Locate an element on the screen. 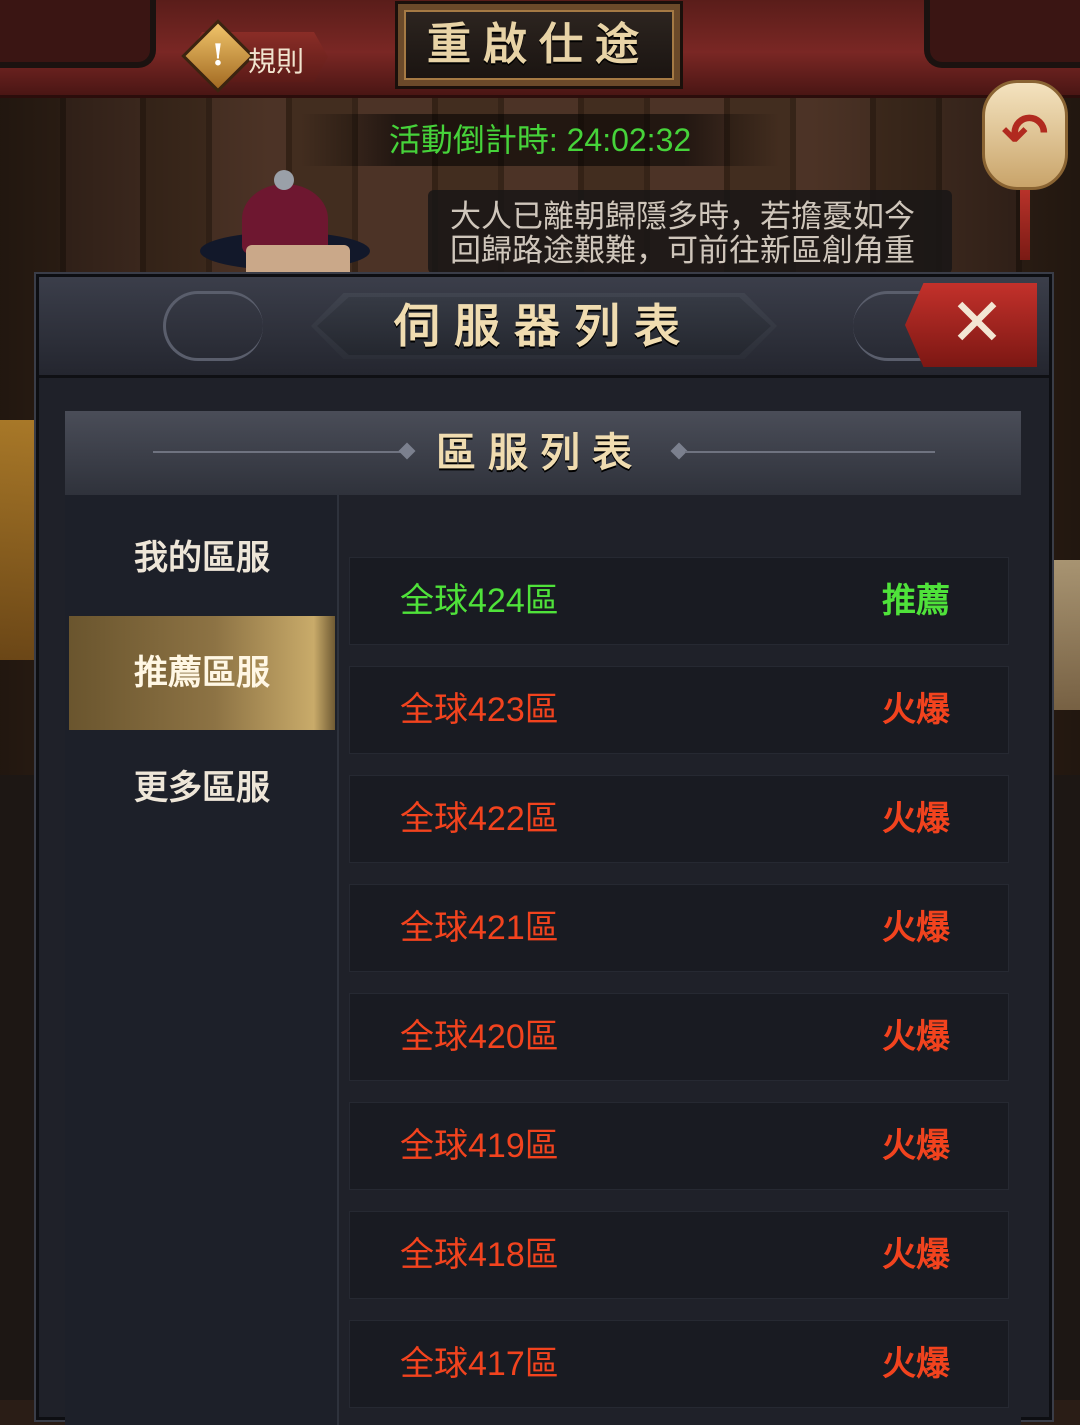 This screenshot has width=1080, height=1425. server-row: 全球421區 火爆 is located at coordinates (679, 928).